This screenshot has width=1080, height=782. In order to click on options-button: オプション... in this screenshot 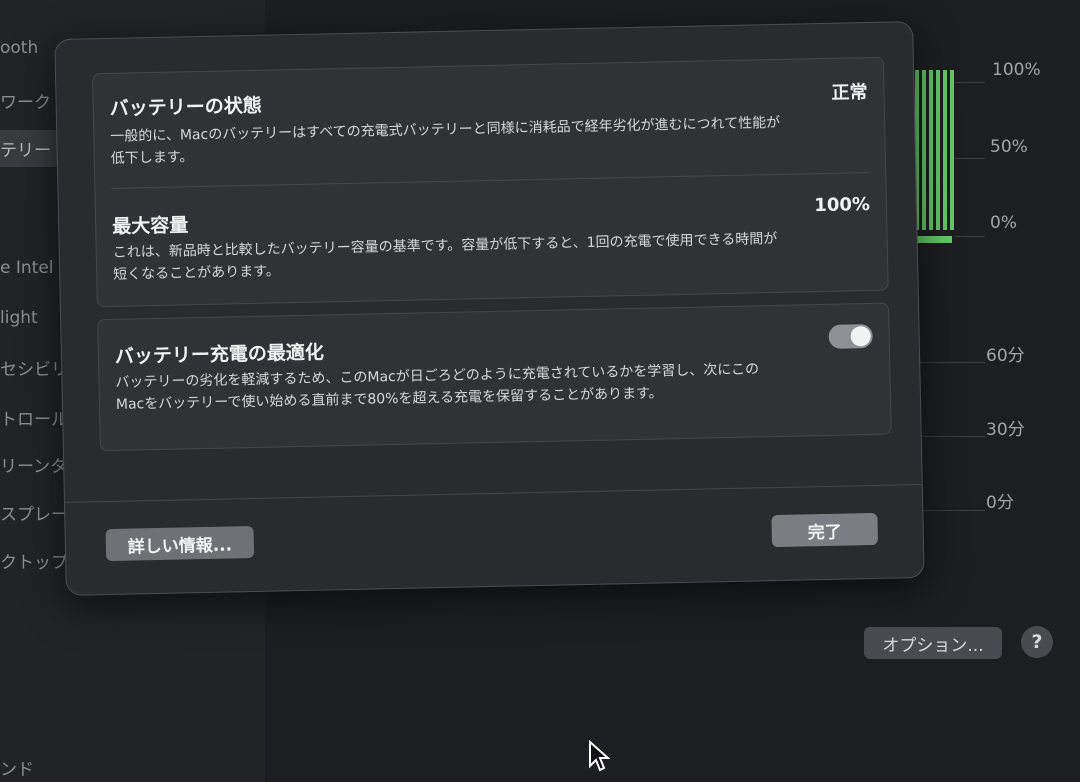, I will do `click(933, 643)`.